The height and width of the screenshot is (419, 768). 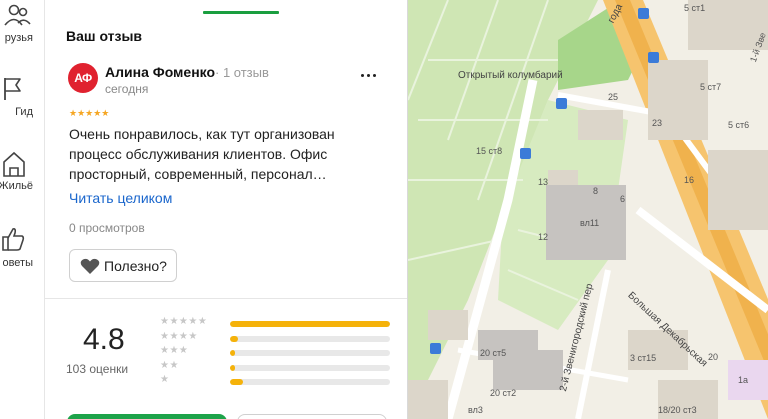 I want to click on map-label: 16, so click(x=689, y=180).